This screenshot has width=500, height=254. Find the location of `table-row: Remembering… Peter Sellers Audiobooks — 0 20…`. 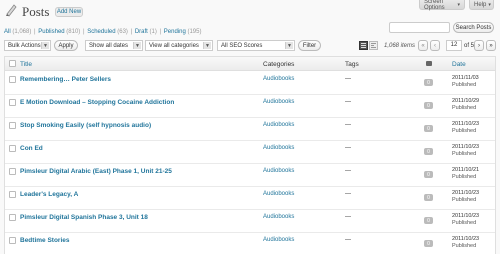

table-row: Remembering… Peter Sellers Audiobooks — 0 20… is located at coordinates (250, 83).